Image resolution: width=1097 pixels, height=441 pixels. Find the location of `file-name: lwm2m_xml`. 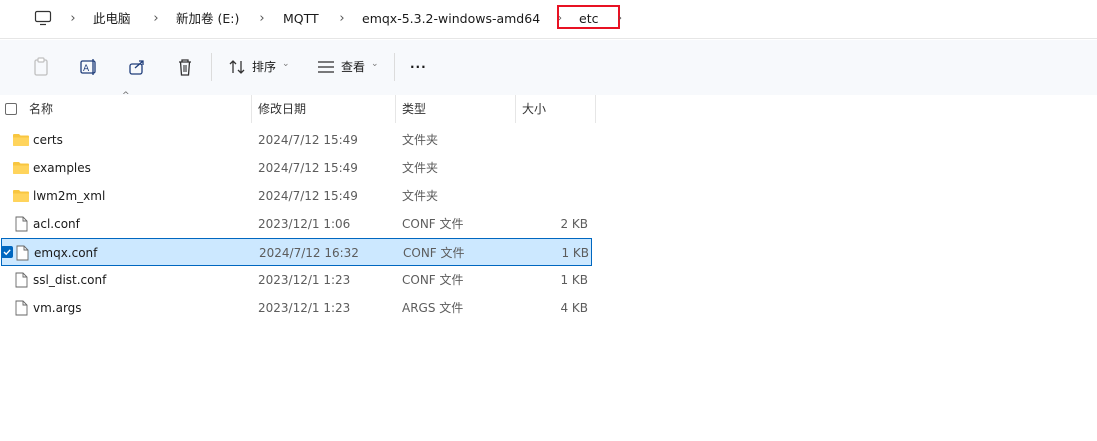

file-name: lwm2m_xml is located at coordinates (69, 196).